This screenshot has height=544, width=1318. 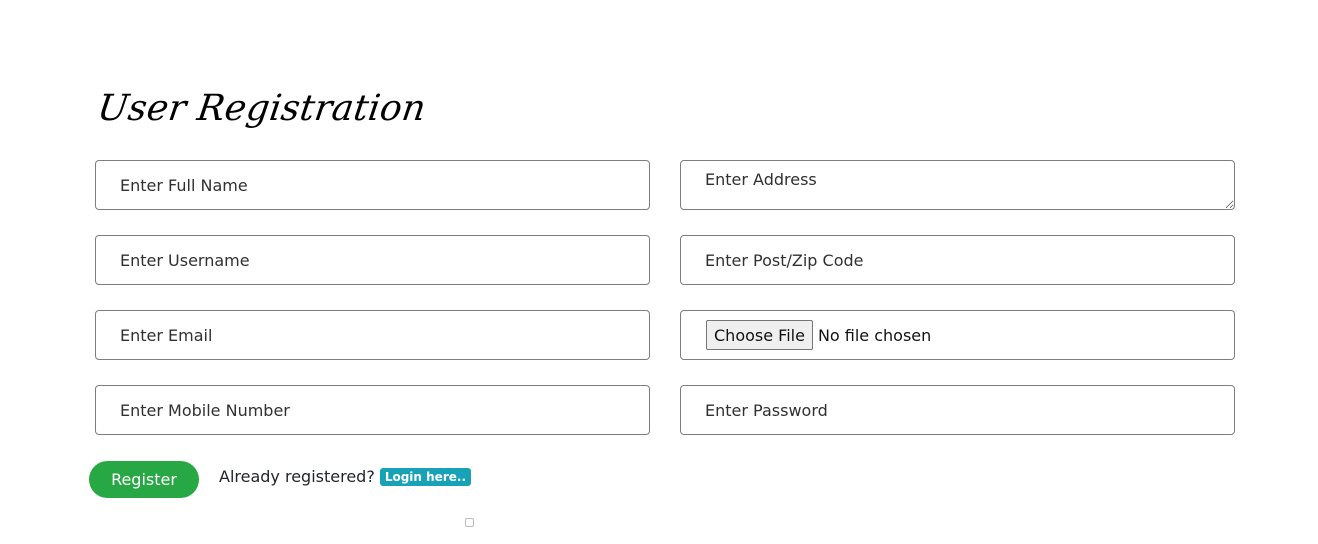 I want to click on register-button: Register, so click(x=144, y=479).